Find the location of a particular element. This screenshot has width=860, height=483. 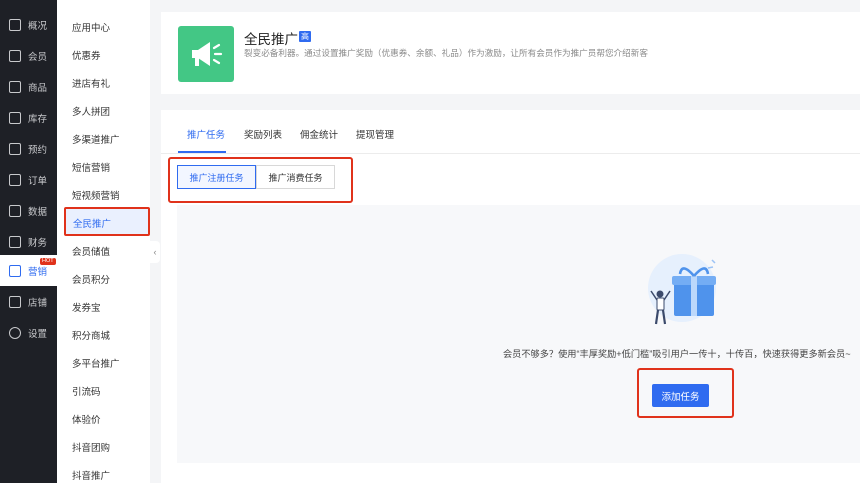

gift-illustration-icon is located at coordinates (682, 289).